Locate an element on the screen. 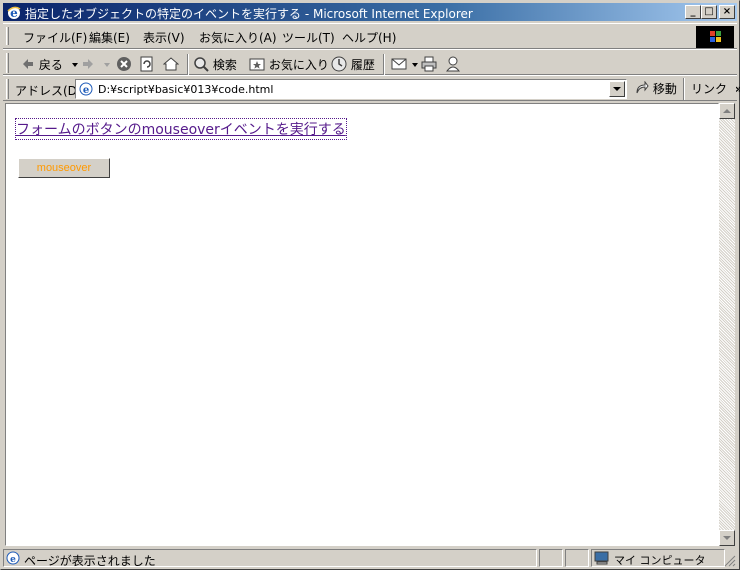 The height and width of the screenshot is (570, 740). stop-icon is located at coordinates (124, 64).